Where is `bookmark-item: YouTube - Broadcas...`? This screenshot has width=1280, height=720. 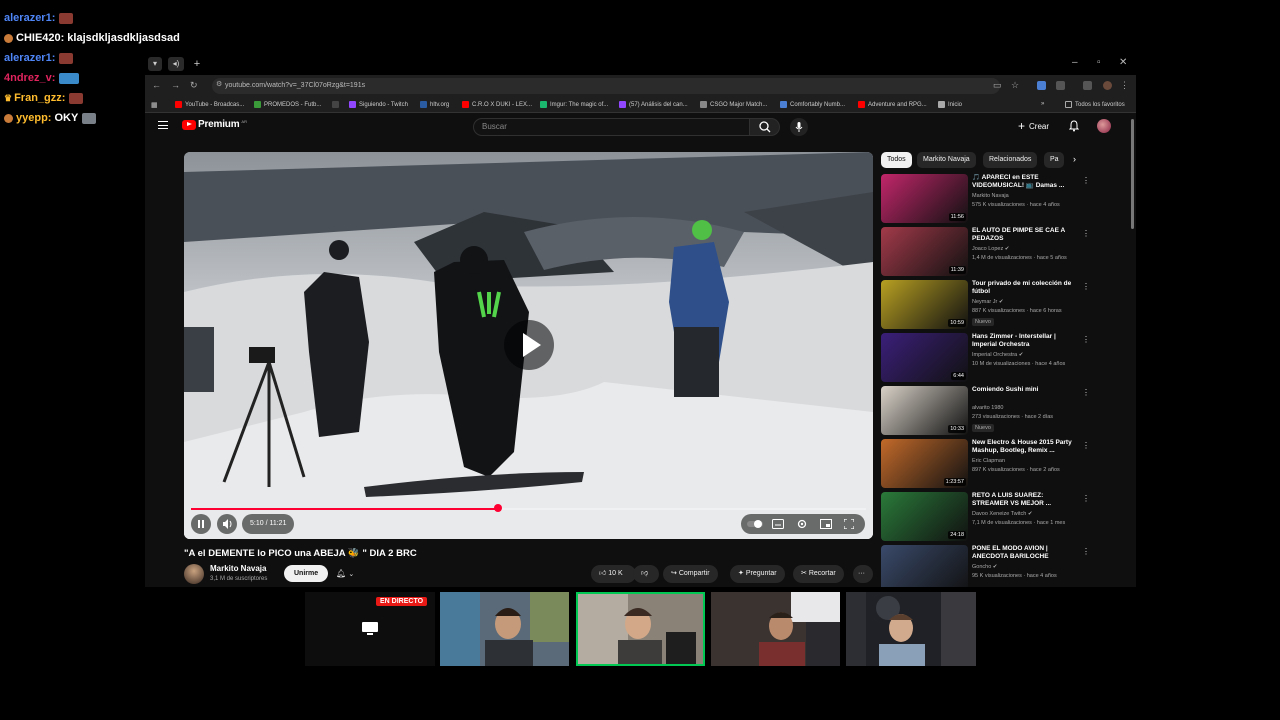 bookmark-item: YouTube - Broadcas... is located at coordinates (209, 104).